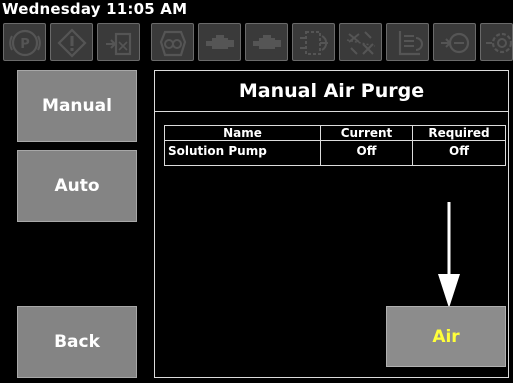  Describe the element at coordinates (496, 42) in the screenshot. I see `chemical-pump-icon` at that location.